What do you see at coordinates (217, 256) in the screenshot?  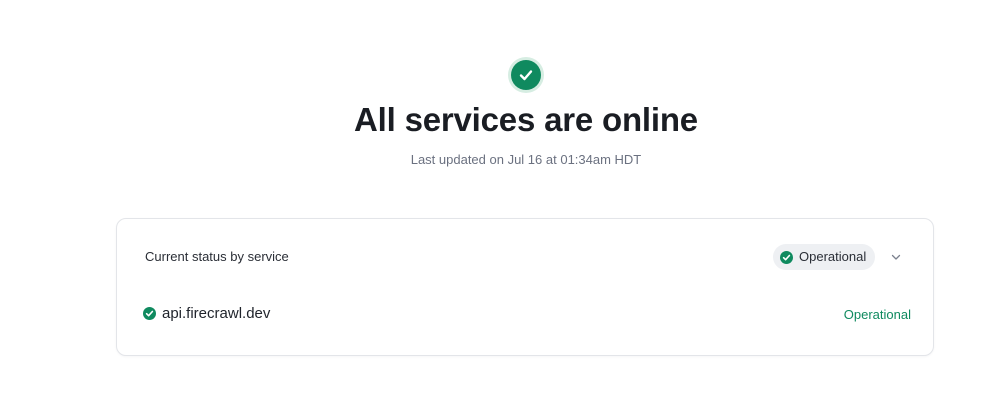 I see `card-header-label: Current status by service` at bounding box center [217, 256].